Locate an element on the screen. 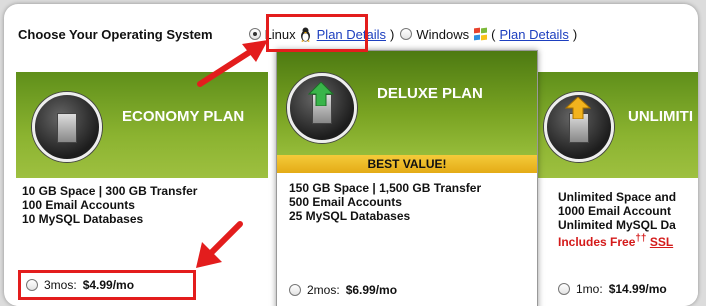  unlimited-spec-mysql: Unlimited MySQL Da is located at coordinates (617, 225).